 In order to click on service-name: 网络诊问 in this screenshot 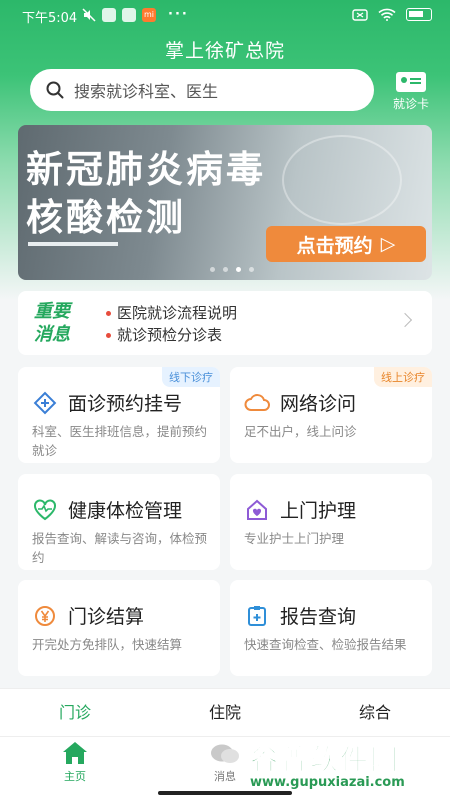, I will do `click(318, 404)`.